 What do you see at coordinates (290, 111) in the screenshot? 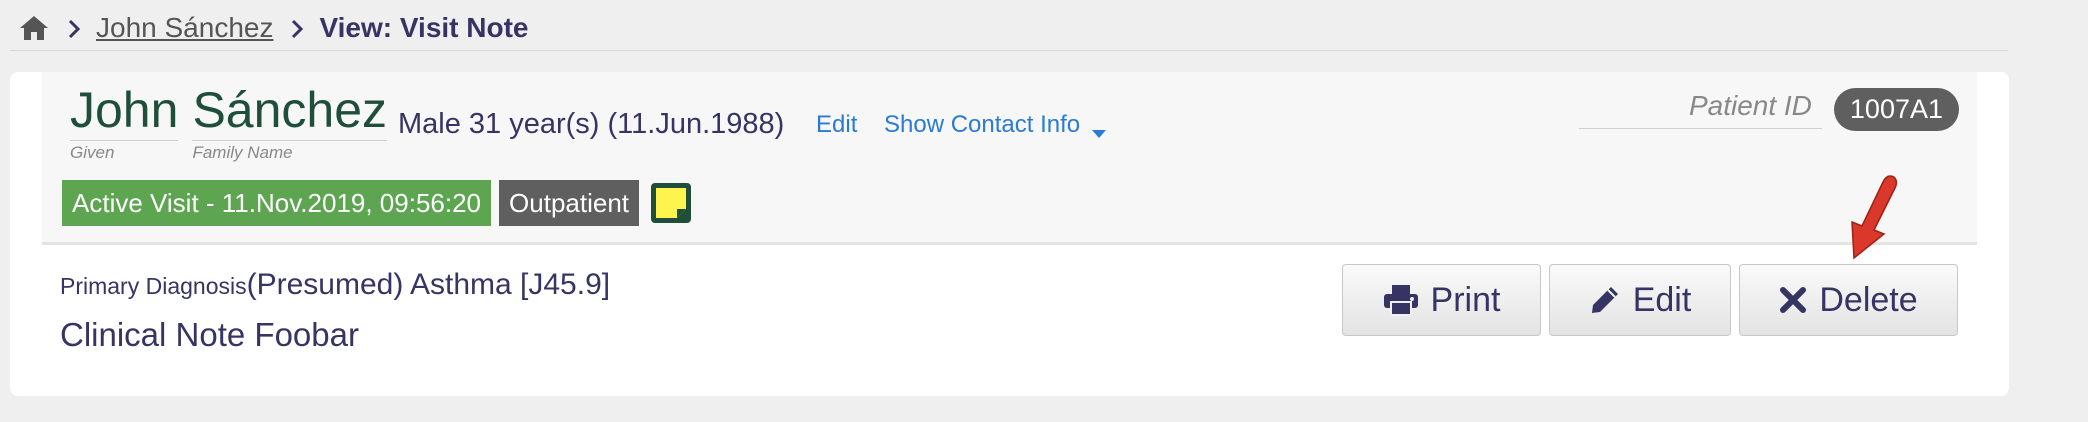
I see `family-name: Sánchez` at bounding box center [290, 111].